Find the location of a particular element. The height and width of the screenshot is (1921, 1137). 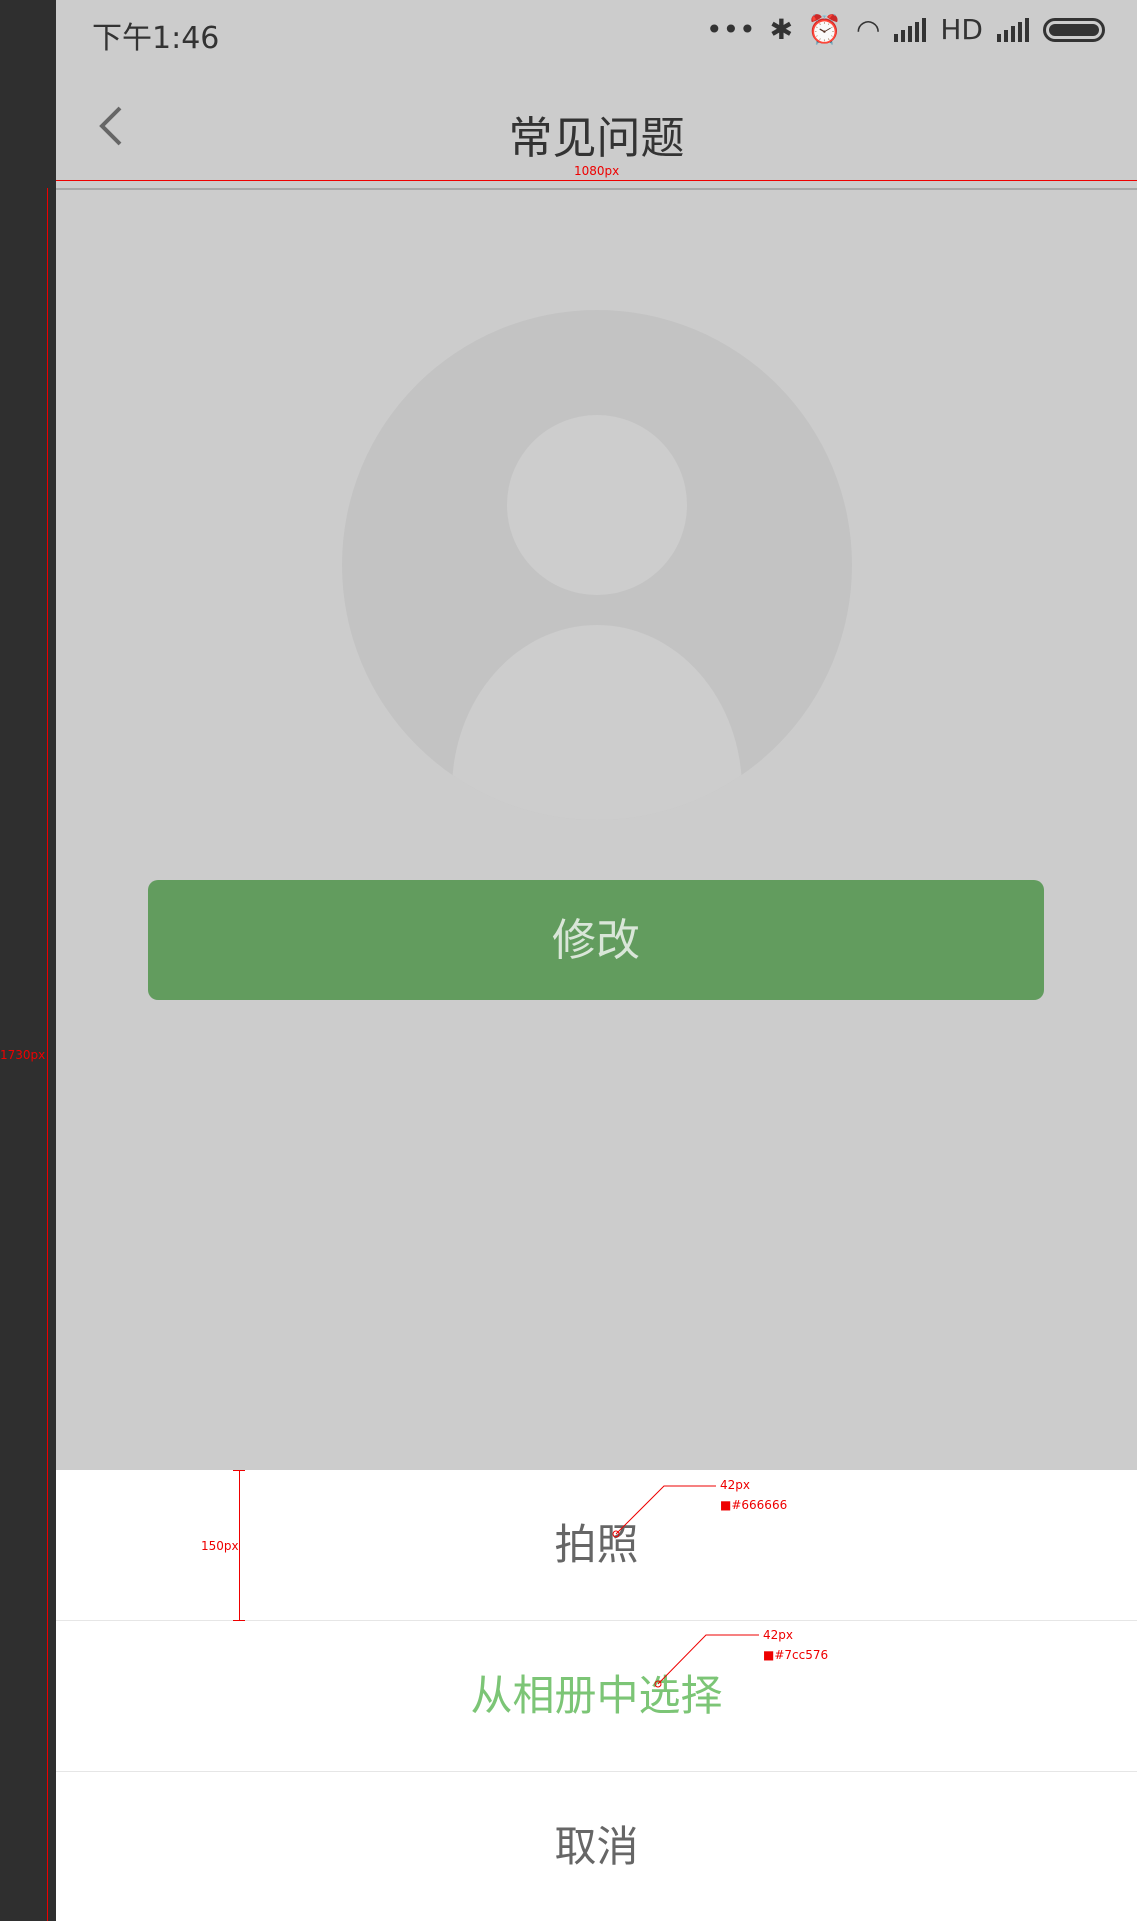

status-icons: ••• ✱ ⏰ ◠ HD is located at coordinates (905, 29).